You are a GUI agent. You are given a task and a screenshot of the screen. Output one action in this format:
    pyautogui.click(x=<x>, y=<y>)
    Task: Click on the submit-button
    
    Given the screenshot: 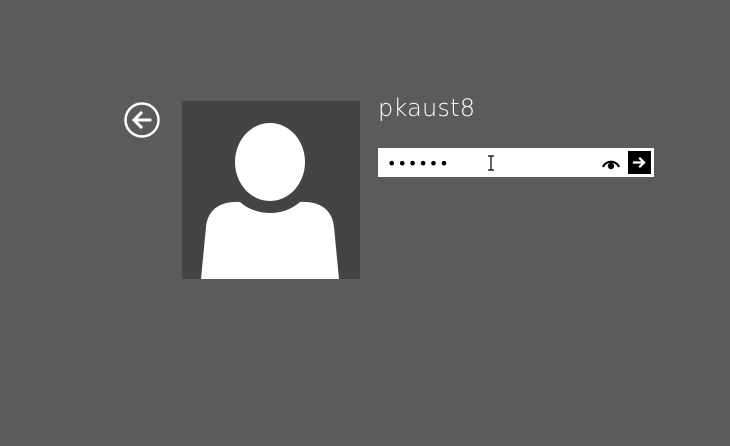 What is the action you would take?
    pyautogui.click(x=639, y=162)
    